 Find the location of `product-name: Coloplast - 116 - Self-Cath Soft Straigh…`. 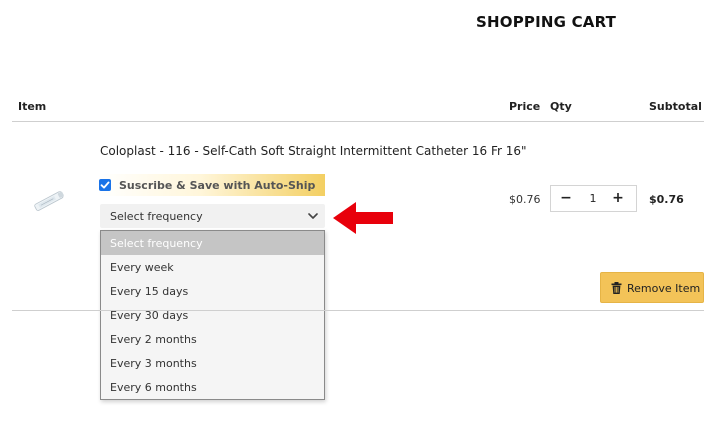

product-name: Coloplast - 116 - Self-Cath Soft Straigh… is located at coordinates (313, 151).